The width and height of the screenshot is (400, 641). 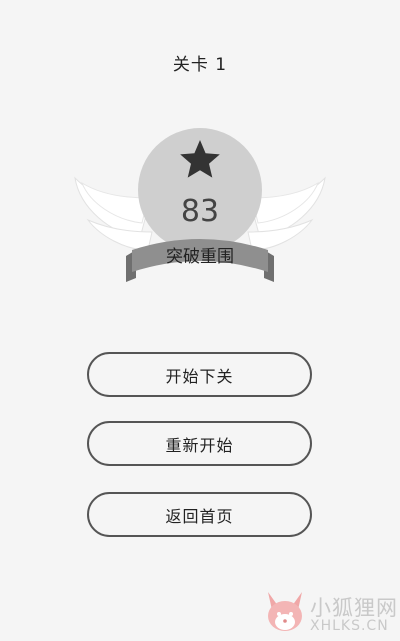 I want to click on site-watermark: 小狐狸网 XHLKS.CN, so click(x=331, y=613).